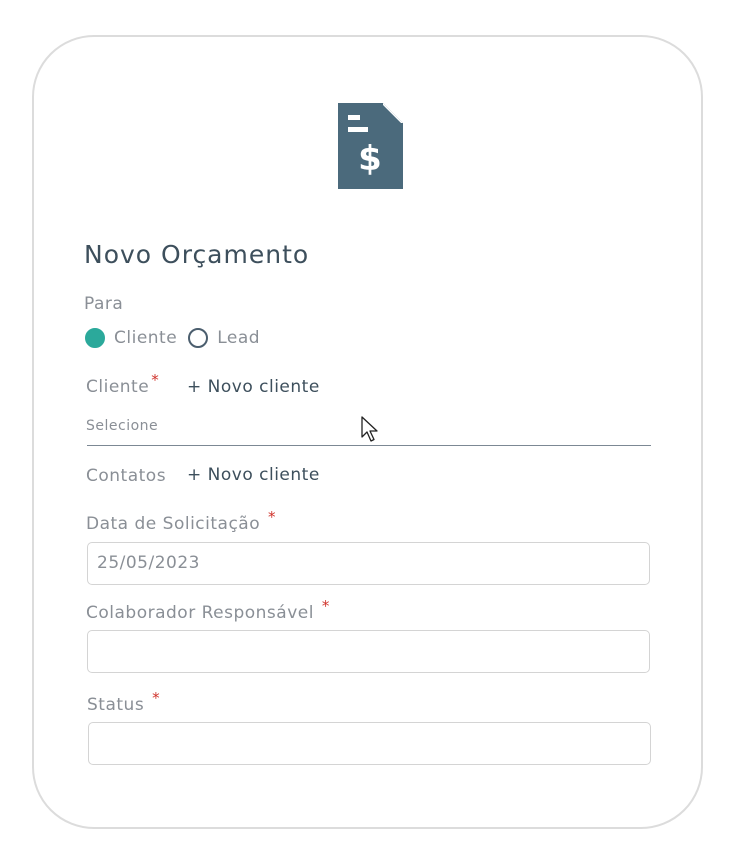 The width and height of the screenshot is (740, 860). I want to click on colaborador-label: Colaborador Responsável *, so click(208, 610).